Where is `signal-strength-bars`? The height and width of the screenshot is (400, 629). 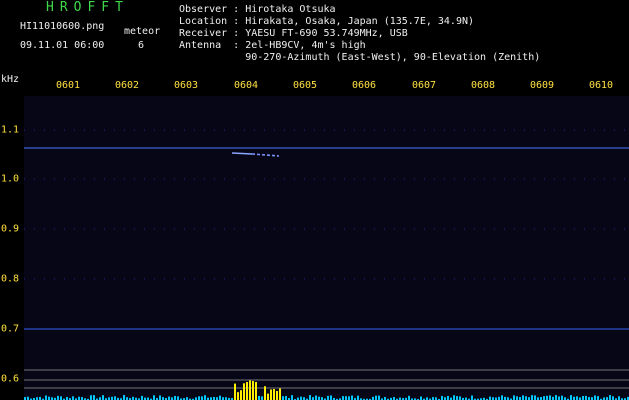
signal-strength-bars is located at coordinates (326, 390).